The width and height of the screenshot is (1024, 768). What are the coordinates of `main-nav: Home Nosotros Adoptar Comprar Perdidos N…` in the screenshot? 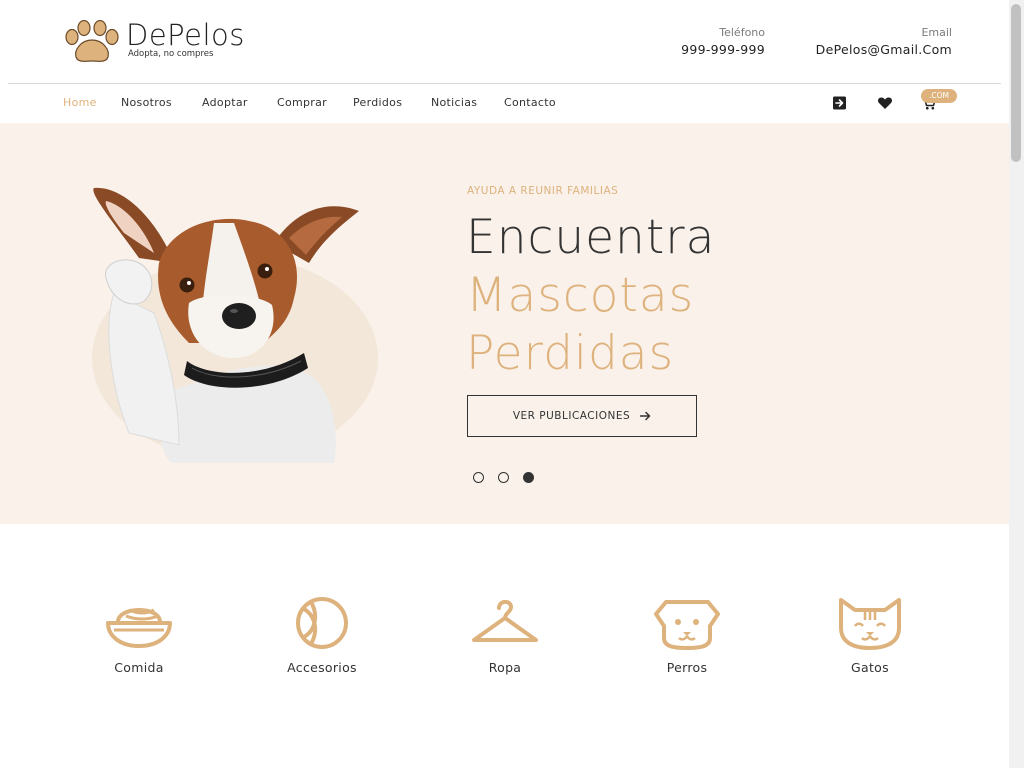 It's located at (504, 103).